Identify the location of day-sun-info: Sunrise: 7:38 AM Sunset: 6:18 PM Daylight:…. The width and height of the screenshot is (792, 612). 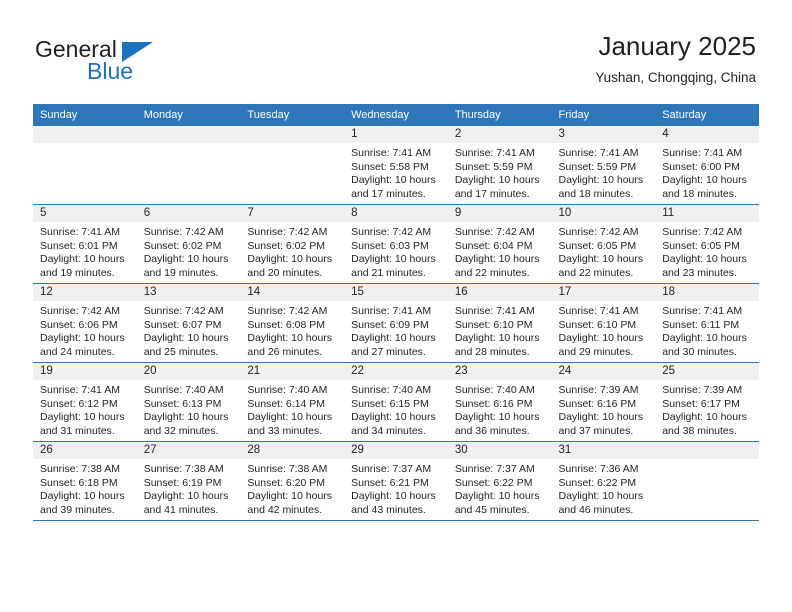
(85, 488).